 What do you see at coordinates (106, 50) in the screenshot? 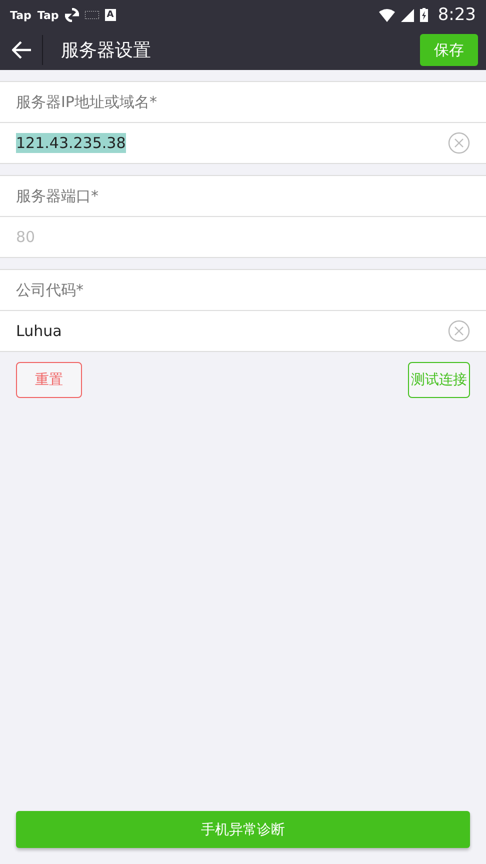
I see `page-title: 服务器设置` at bounding box center [106, 50].